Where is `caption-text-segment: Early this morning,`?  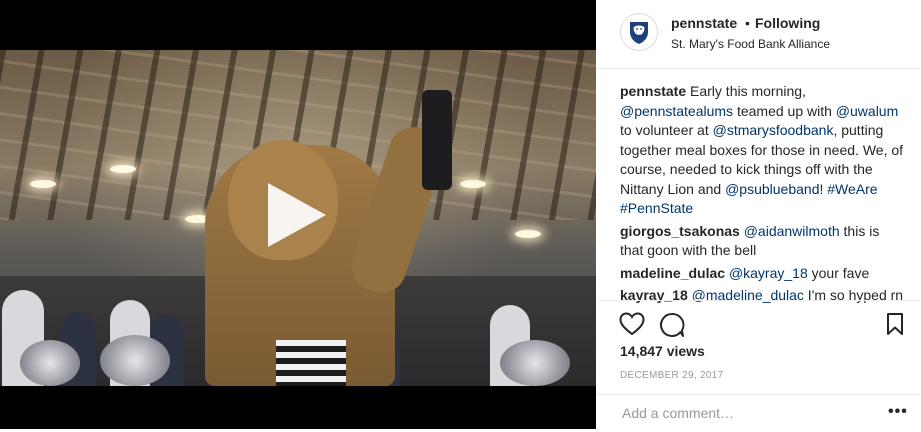
caption-text-segment: Early this morning, is located at coordinates (748, 91).